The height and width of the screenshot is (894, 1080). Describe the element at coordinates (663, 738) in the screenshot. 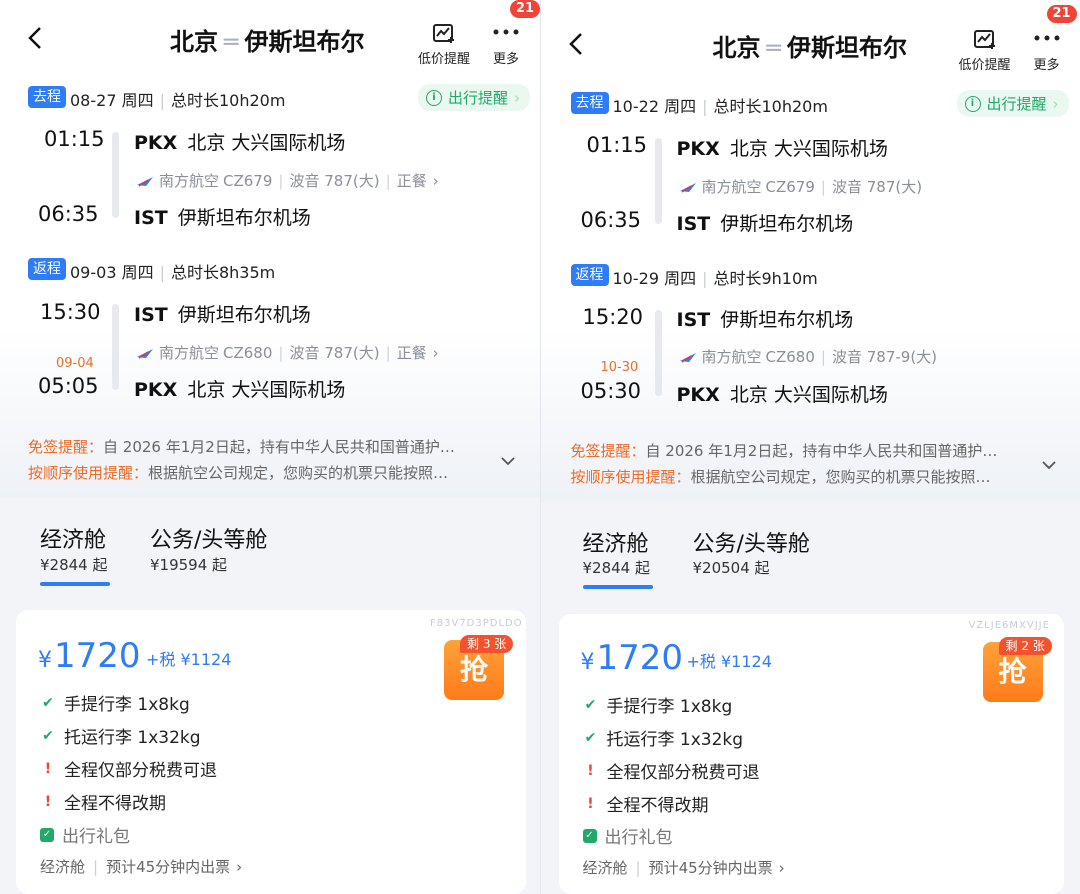

I see `feature-checked-bag: ✔ 托运行李 1x32kg` at that location.